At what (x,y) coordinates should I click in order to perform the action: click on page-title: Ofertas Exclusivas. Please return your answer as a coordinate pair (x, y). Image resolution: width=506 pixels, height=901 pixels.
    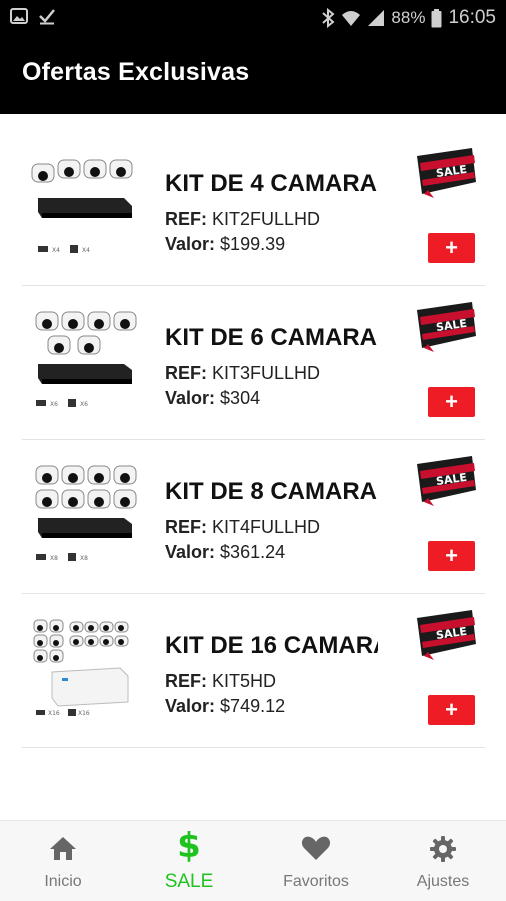
    Looking at the image, I should click on (136, 72).